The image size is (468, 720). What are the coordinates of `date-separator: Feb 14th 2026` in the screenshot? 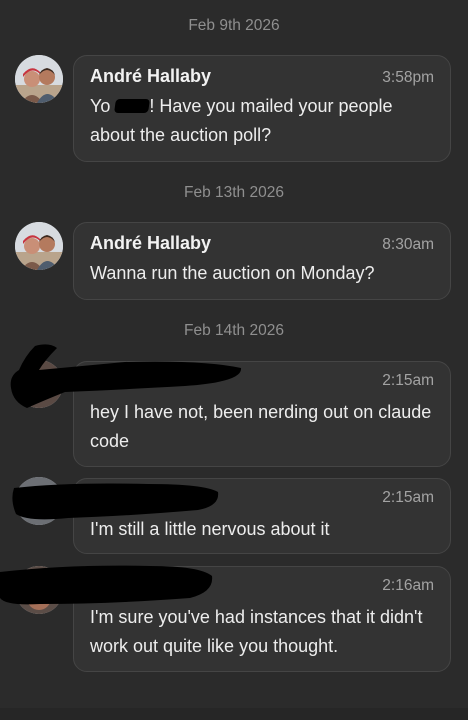 It's located at (234, 330).